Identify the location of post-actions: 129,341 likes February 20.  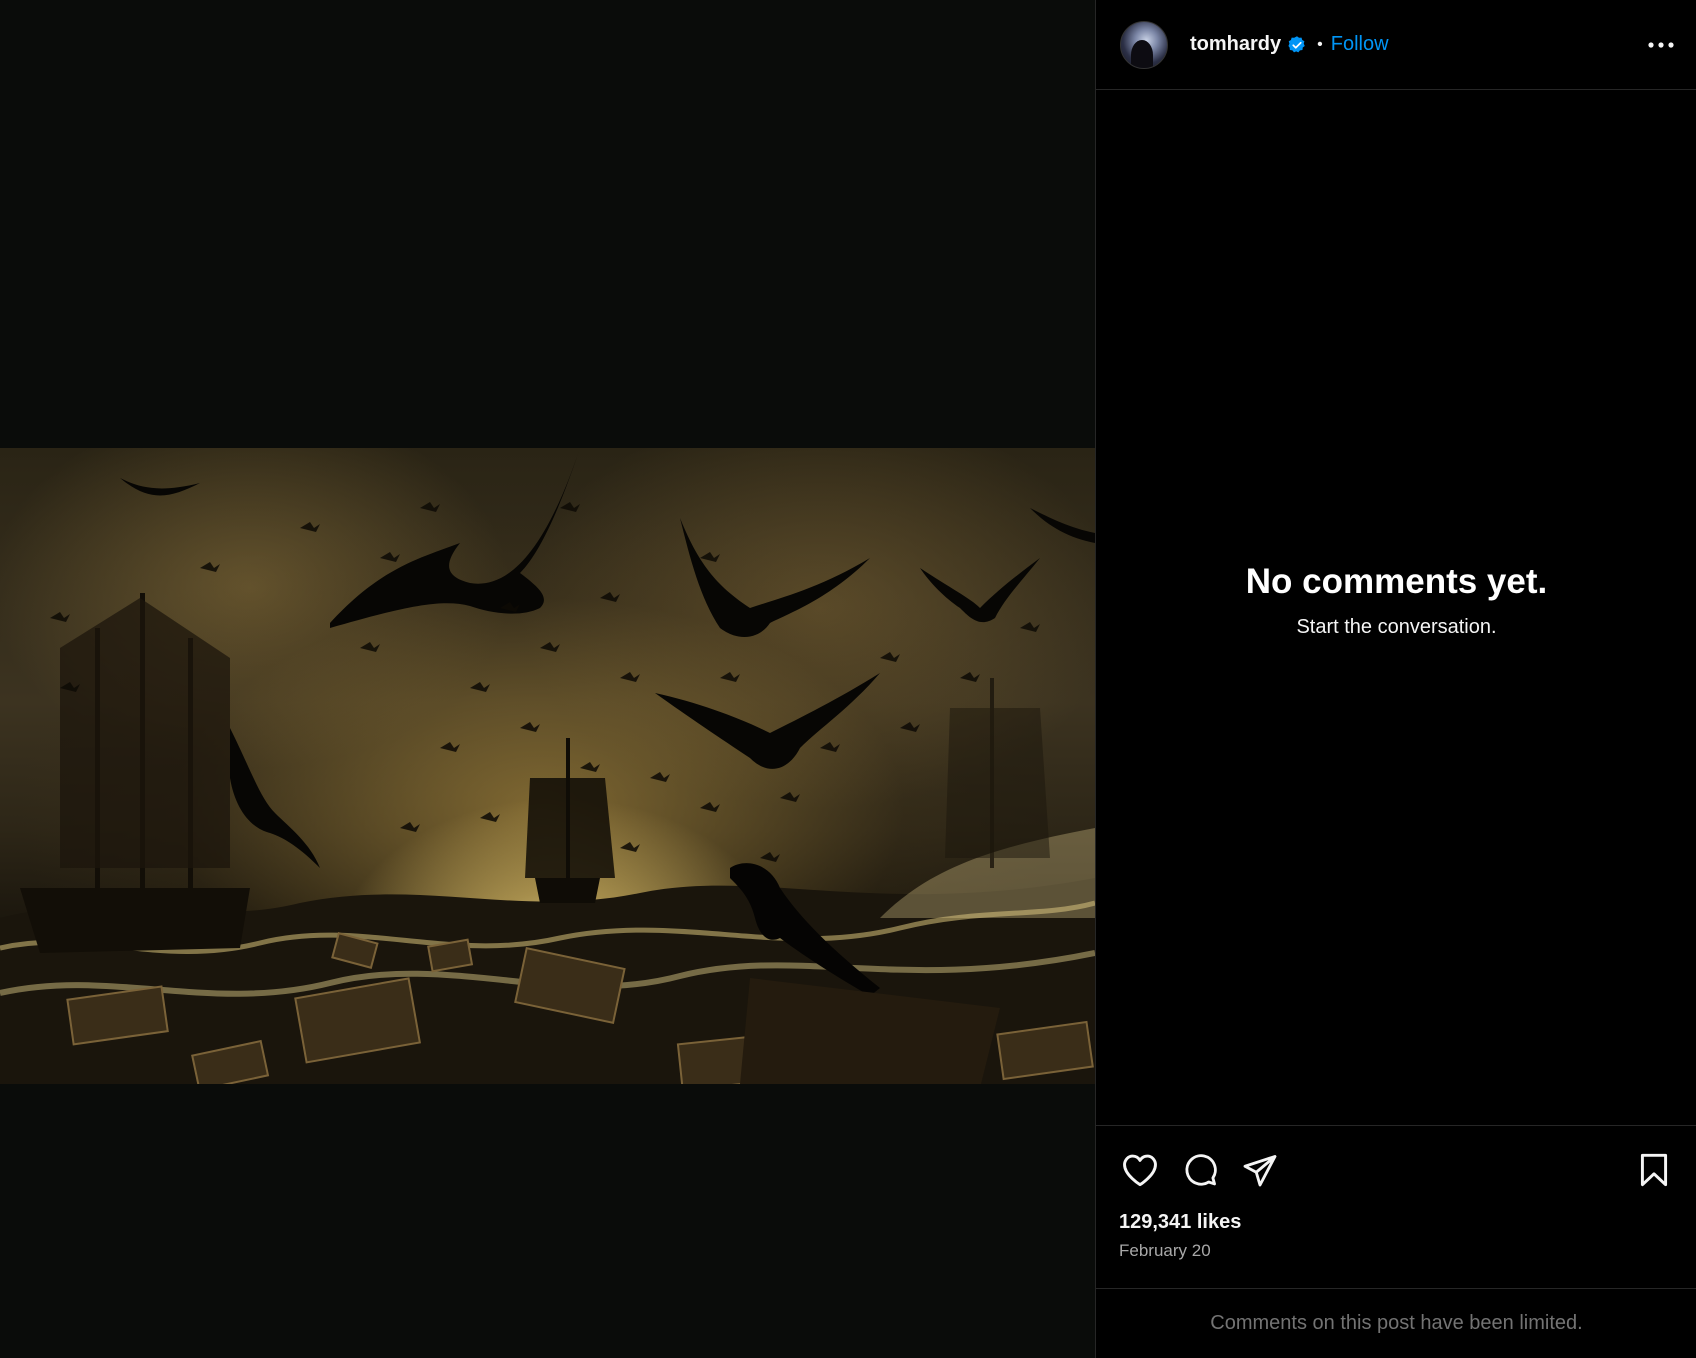
(1396, 1207).